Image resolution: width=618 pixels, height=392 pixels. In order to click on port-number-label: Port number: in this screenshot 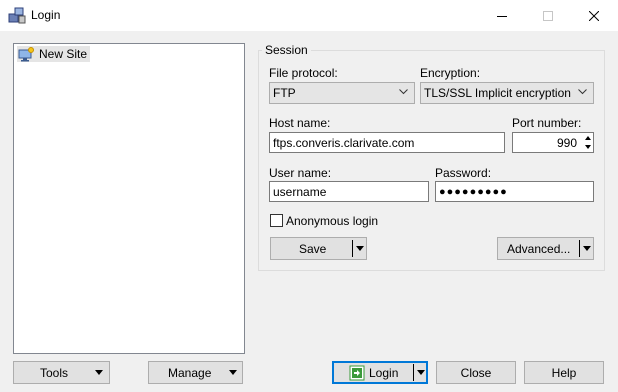, I will do `click(547, 123)`.